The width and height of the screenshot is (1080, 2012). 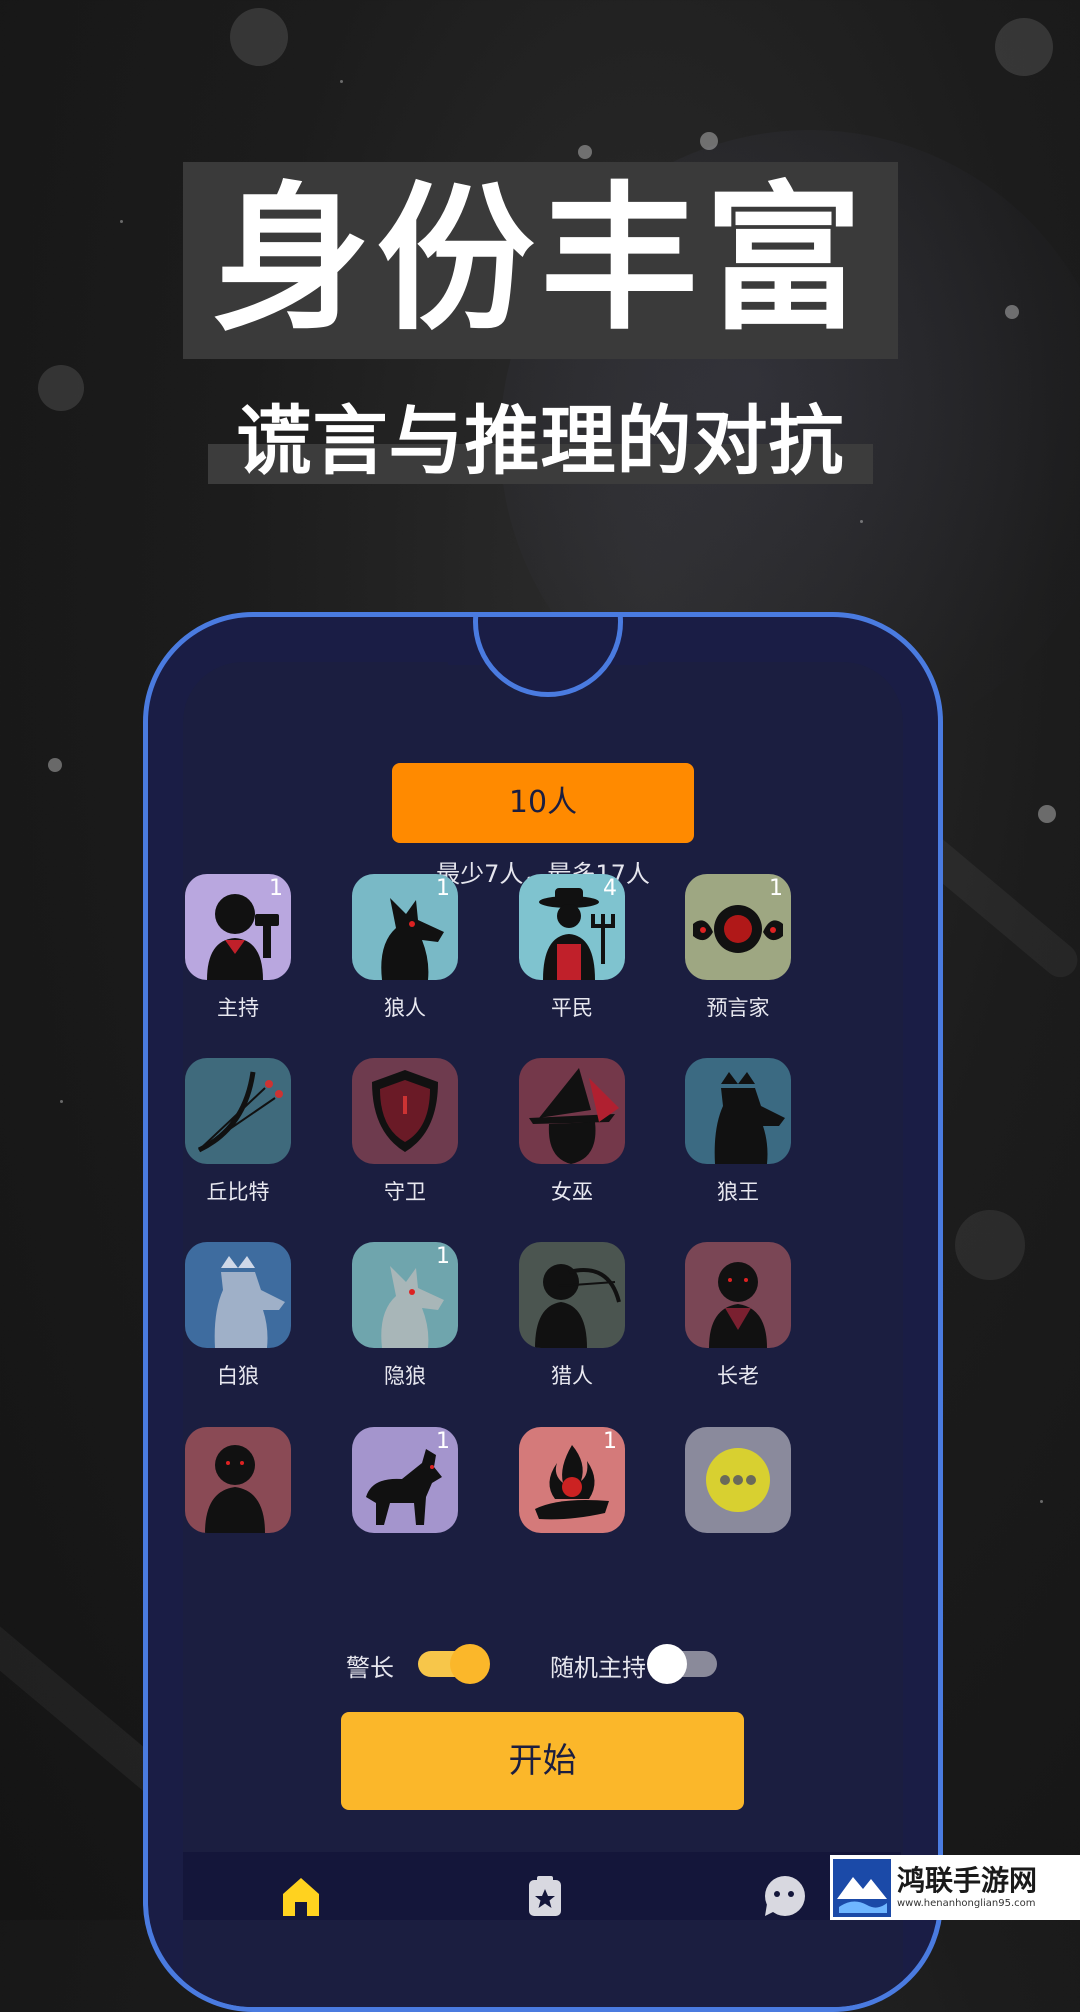 I want to click on player-count-button: 10人, so click(x=543, y=803).